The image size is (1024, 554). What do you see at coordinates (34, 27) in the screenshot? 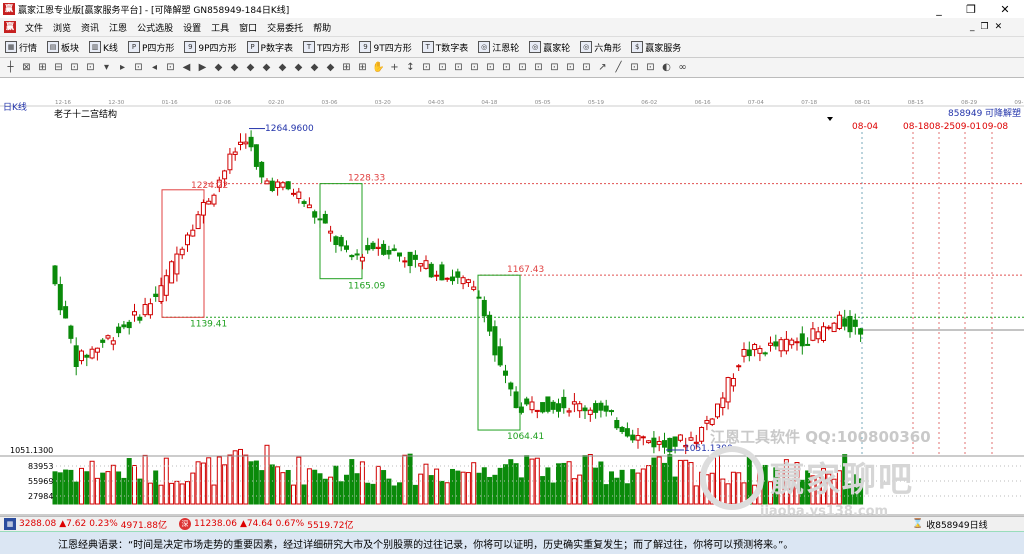
I see `menu-item-0: 文件` at bounding box center [34, 27].